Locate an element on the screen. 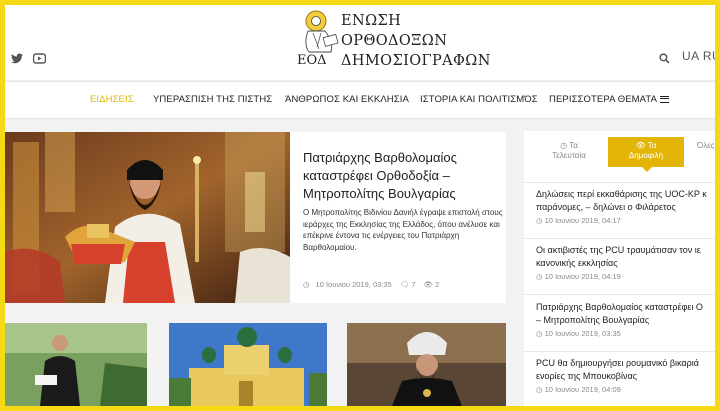 This screenshot has height=411, width=720. site-logo: ΕΝΩΣΗ ΟΡΘΟΔΟΞΩΝ ΔΗΜΟΣΙΟΓΡΑΦΩΝ ΕΟΔ is located at coordinates (392, 41).